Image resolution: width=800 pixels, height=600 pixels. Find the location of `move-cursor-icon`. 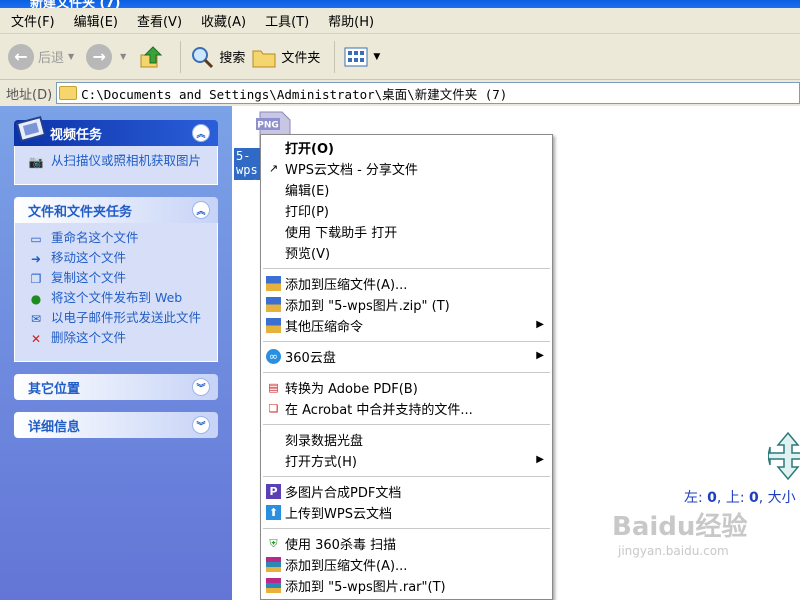

move-cursor-icon is located at coordinates (784, 456).